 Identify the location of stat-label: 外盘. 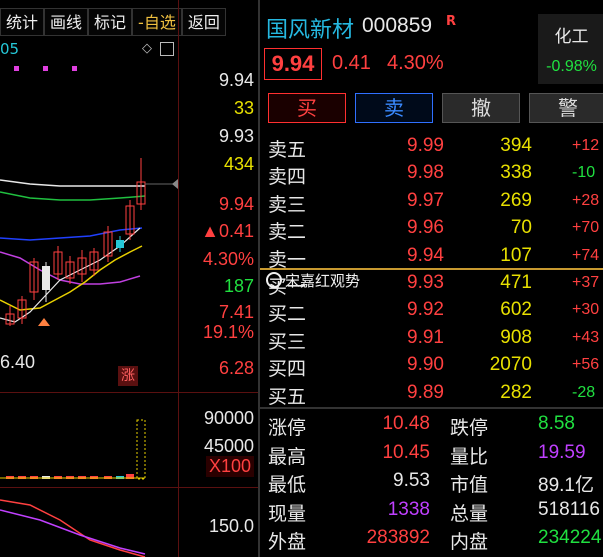
(287, 542).